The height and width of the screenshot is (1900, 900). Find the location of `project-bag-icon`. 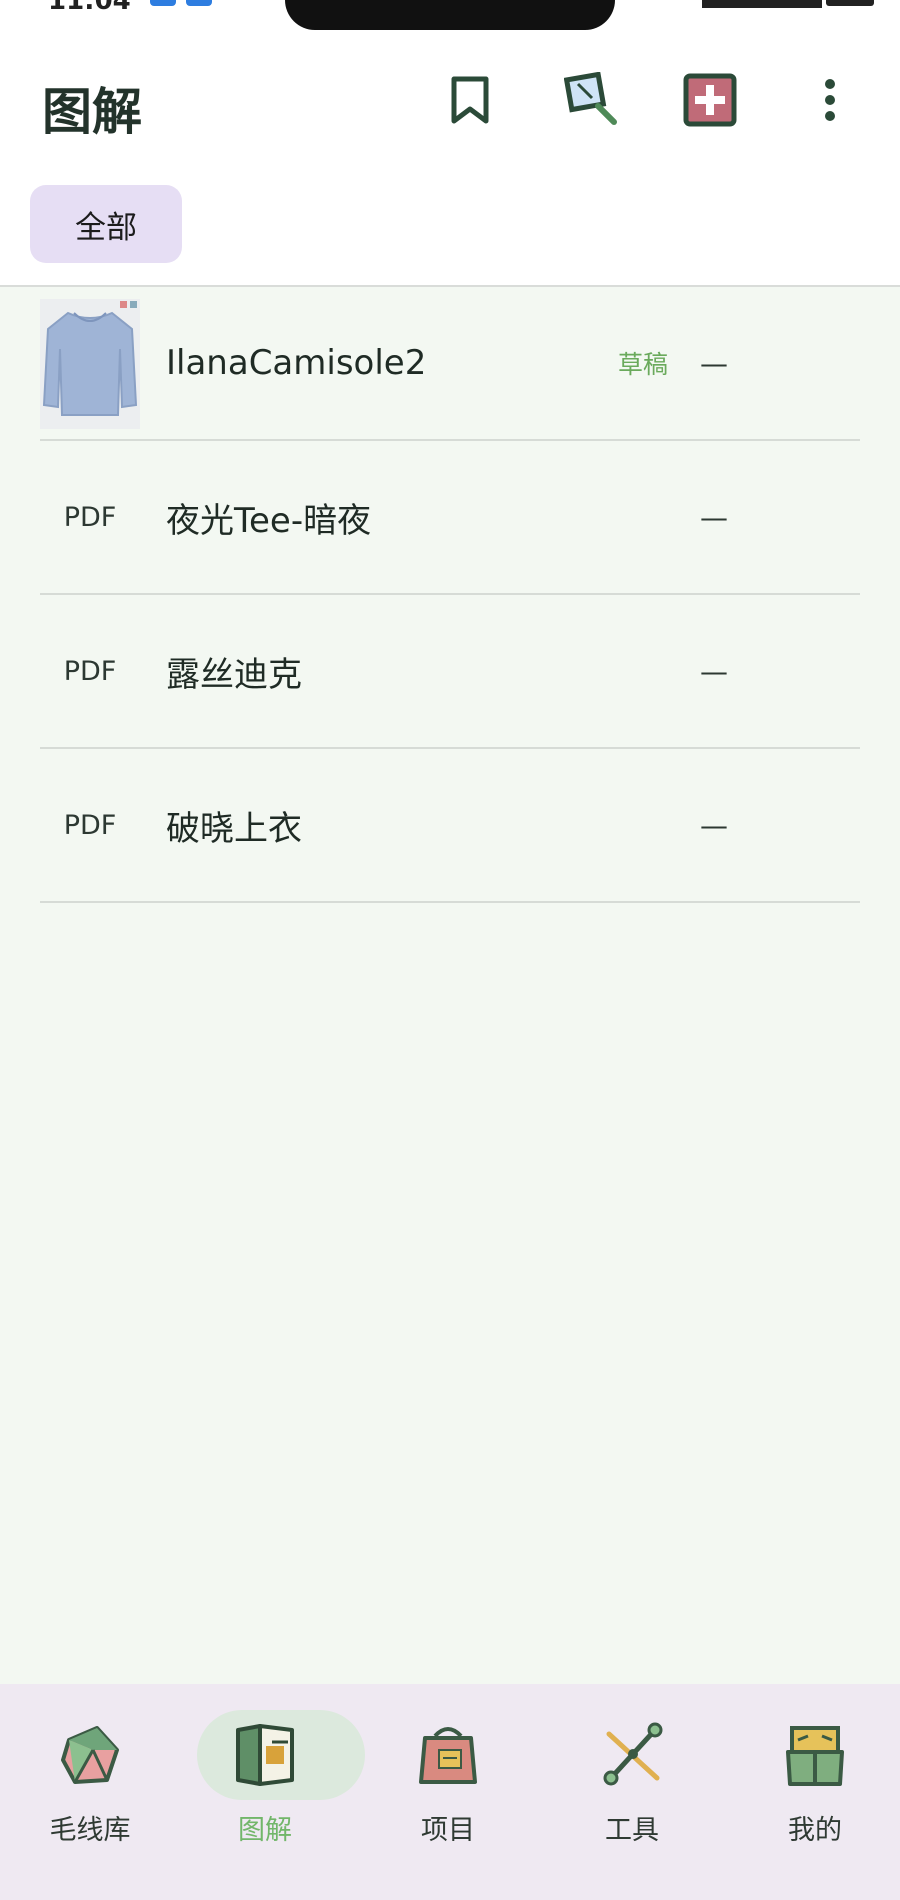

project-bag-icon is located at coordinates (448, 1755).